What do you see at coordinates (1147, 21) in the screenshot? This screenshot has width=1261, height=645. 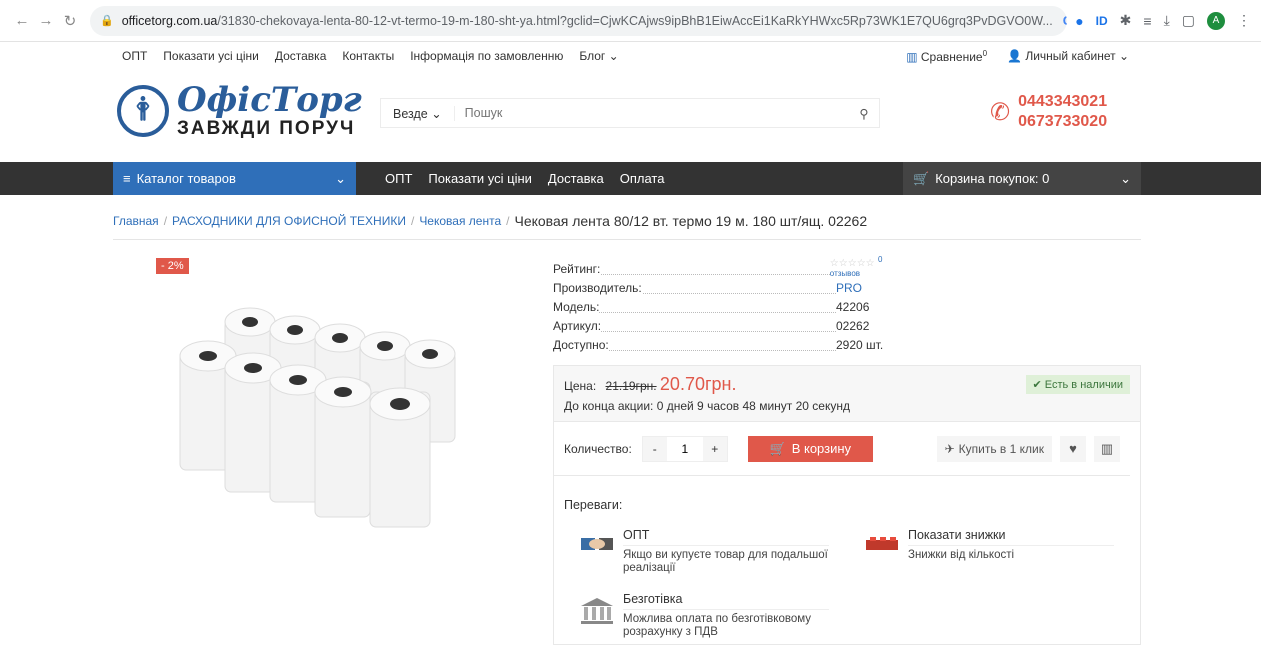 I see `reading-list-icon: ≡` at bounding box center [1147, 21].